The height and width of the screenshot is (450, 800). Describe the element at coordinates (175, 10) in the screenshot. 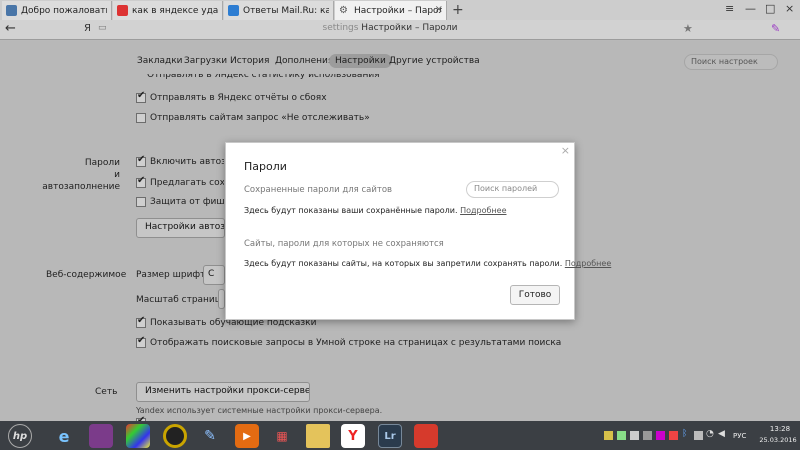

I see `tab-title: как в яндексе удалить сохра` at that location.